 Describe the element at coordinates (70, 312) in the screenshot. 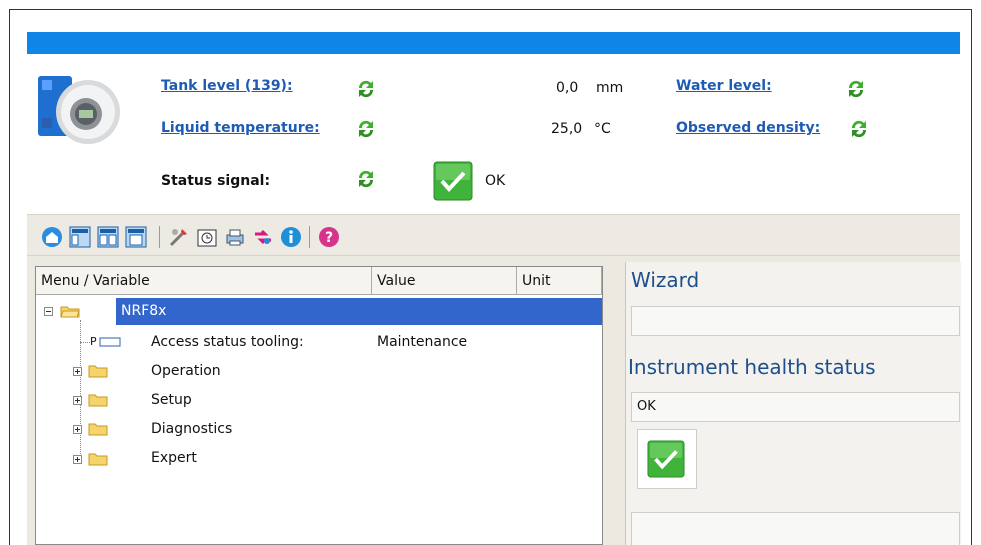

I see `folder-open-icon` at that location.